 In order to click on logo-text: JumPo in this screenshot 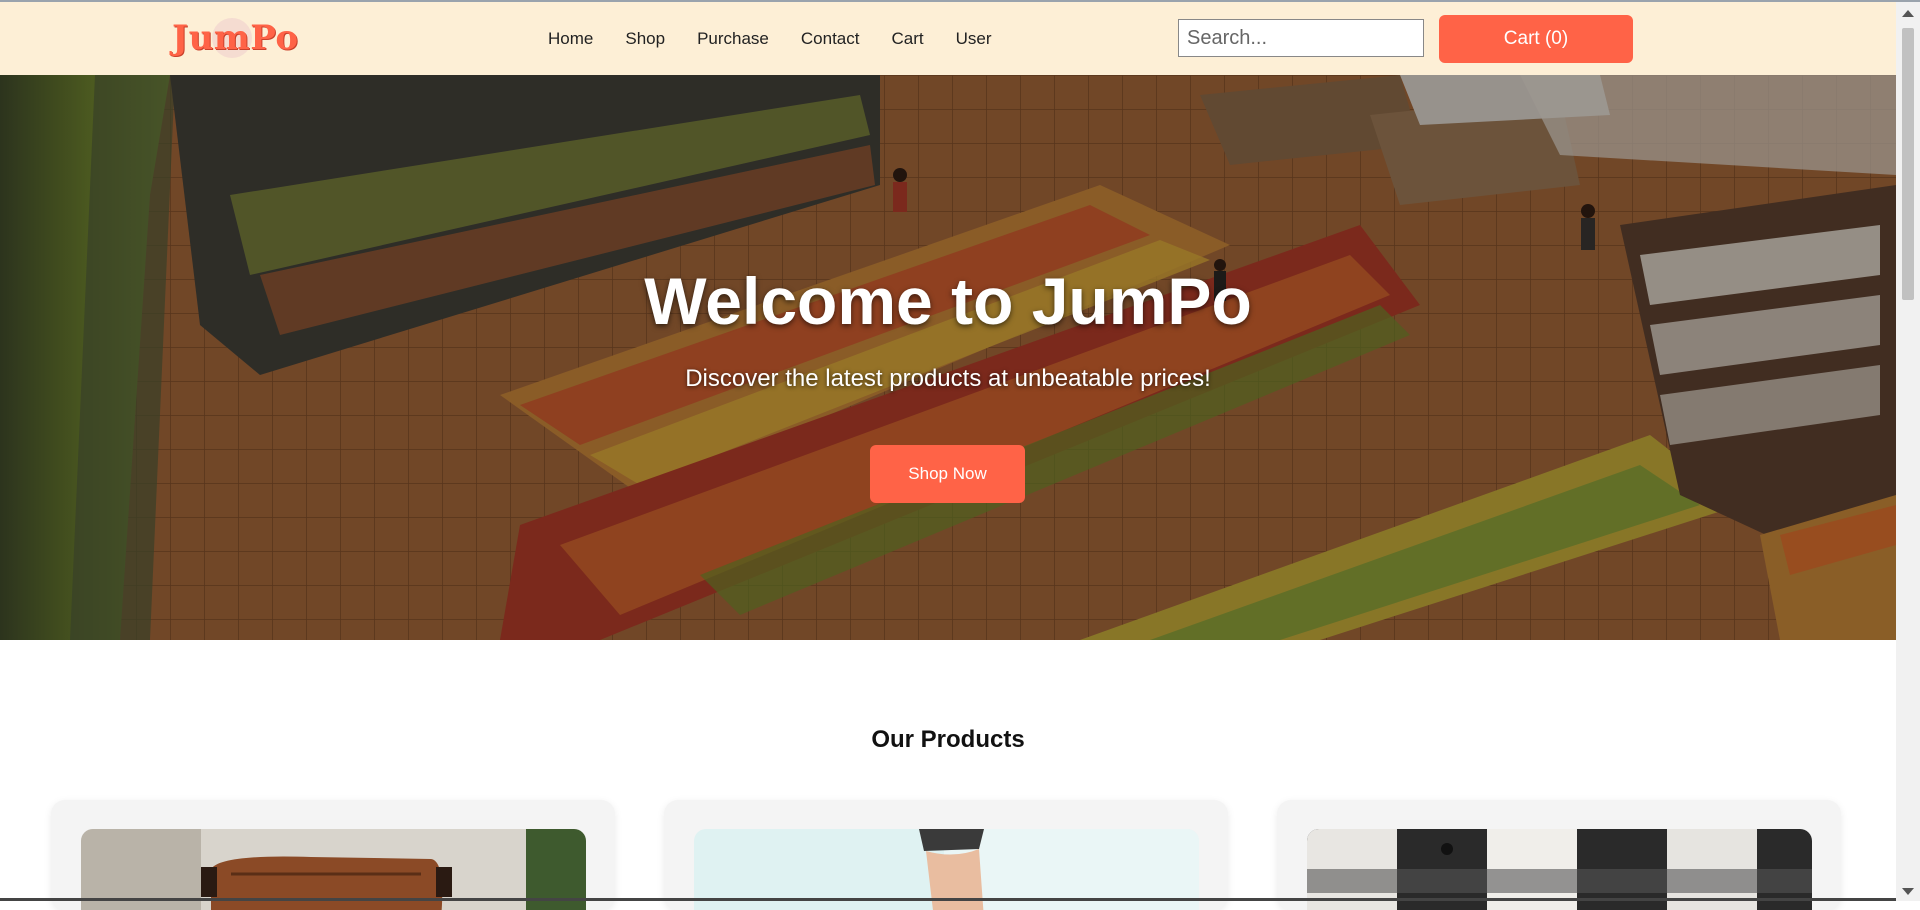, I will do `click(235, 38)`.